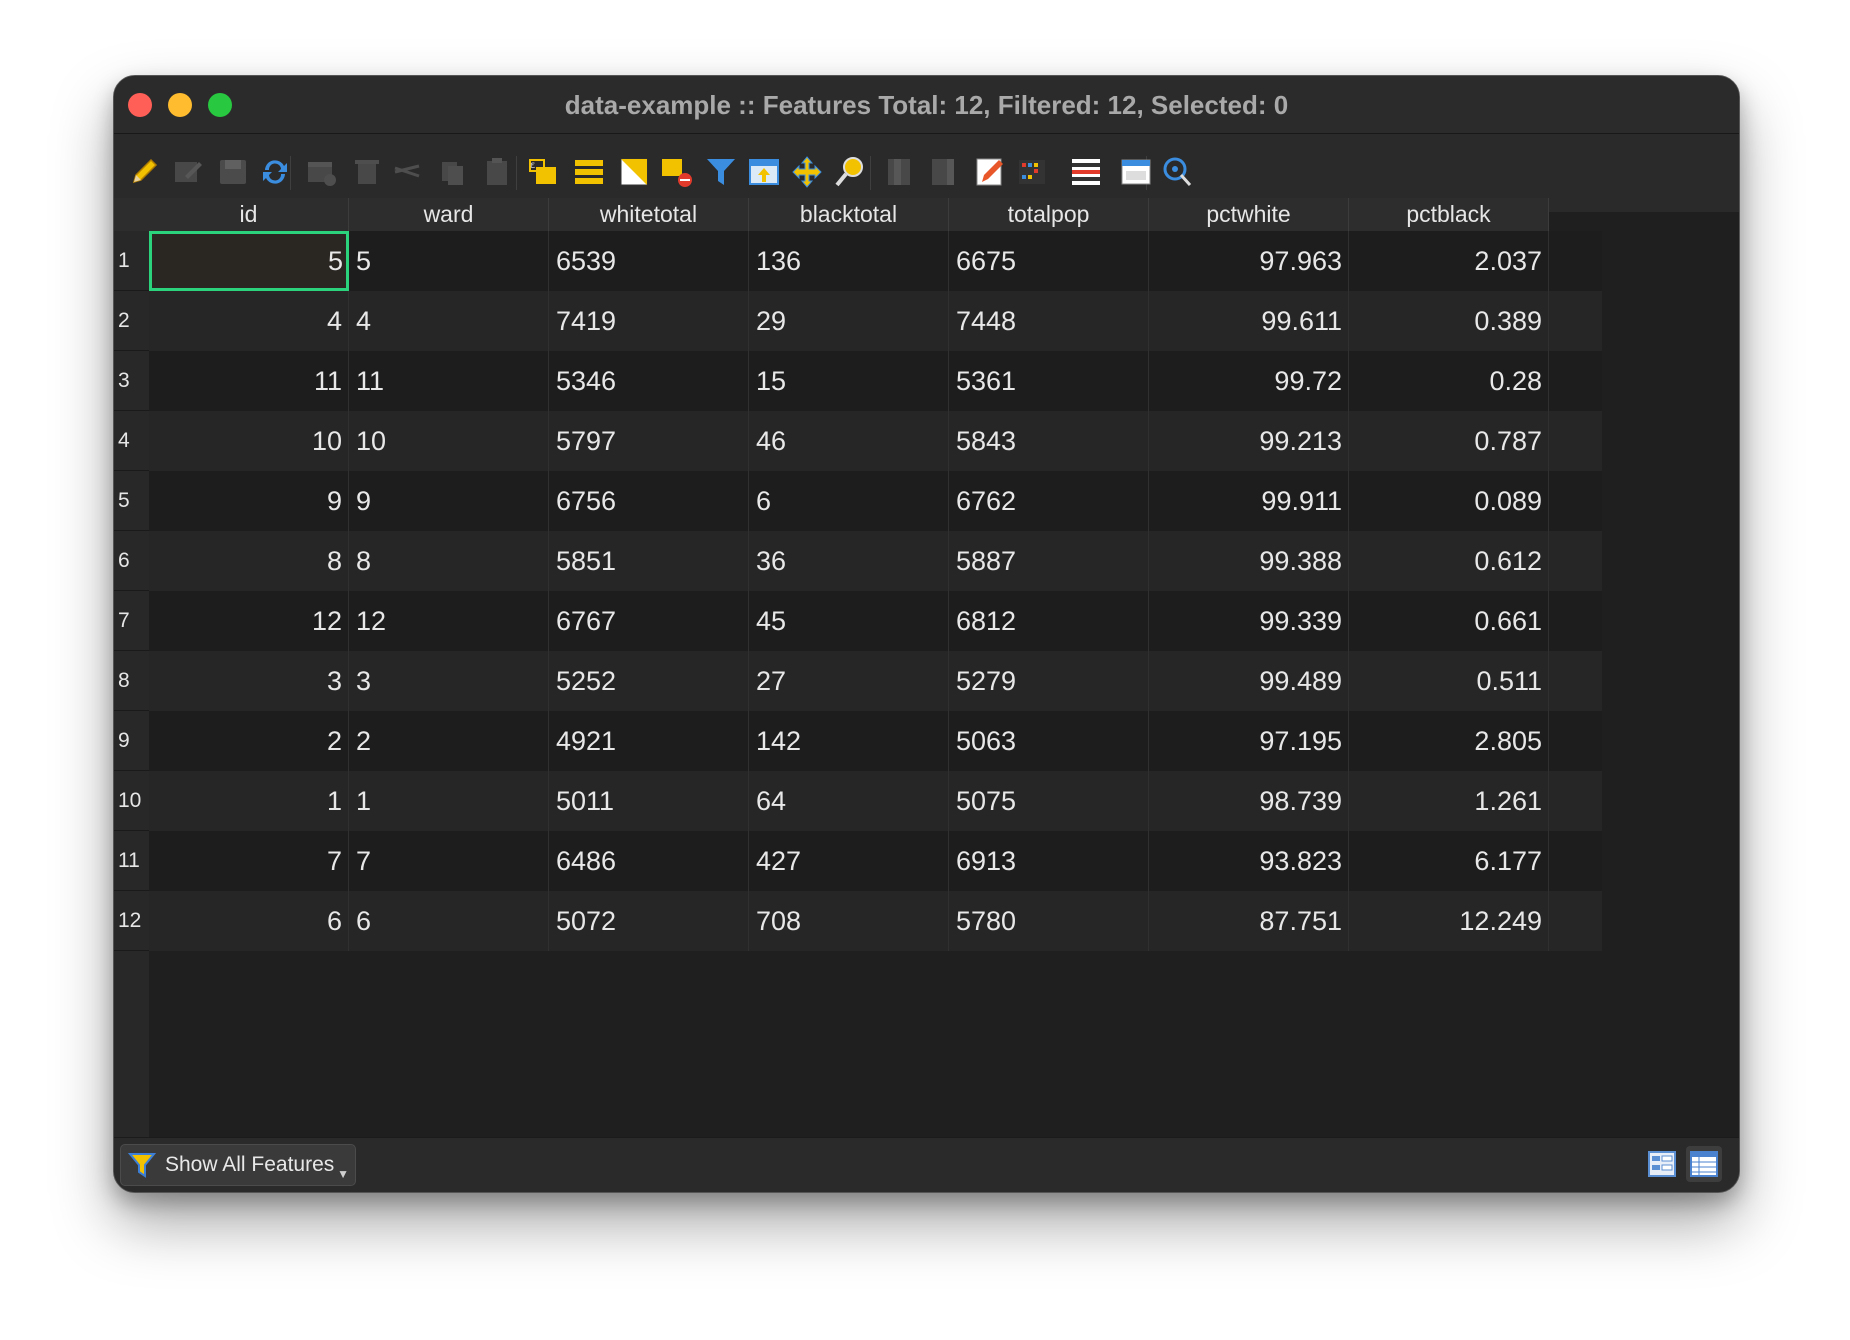  What do you see at coordinates (1177, 172) in the screenshot?
I see `actions-button` at bounding box center [1177, 172].